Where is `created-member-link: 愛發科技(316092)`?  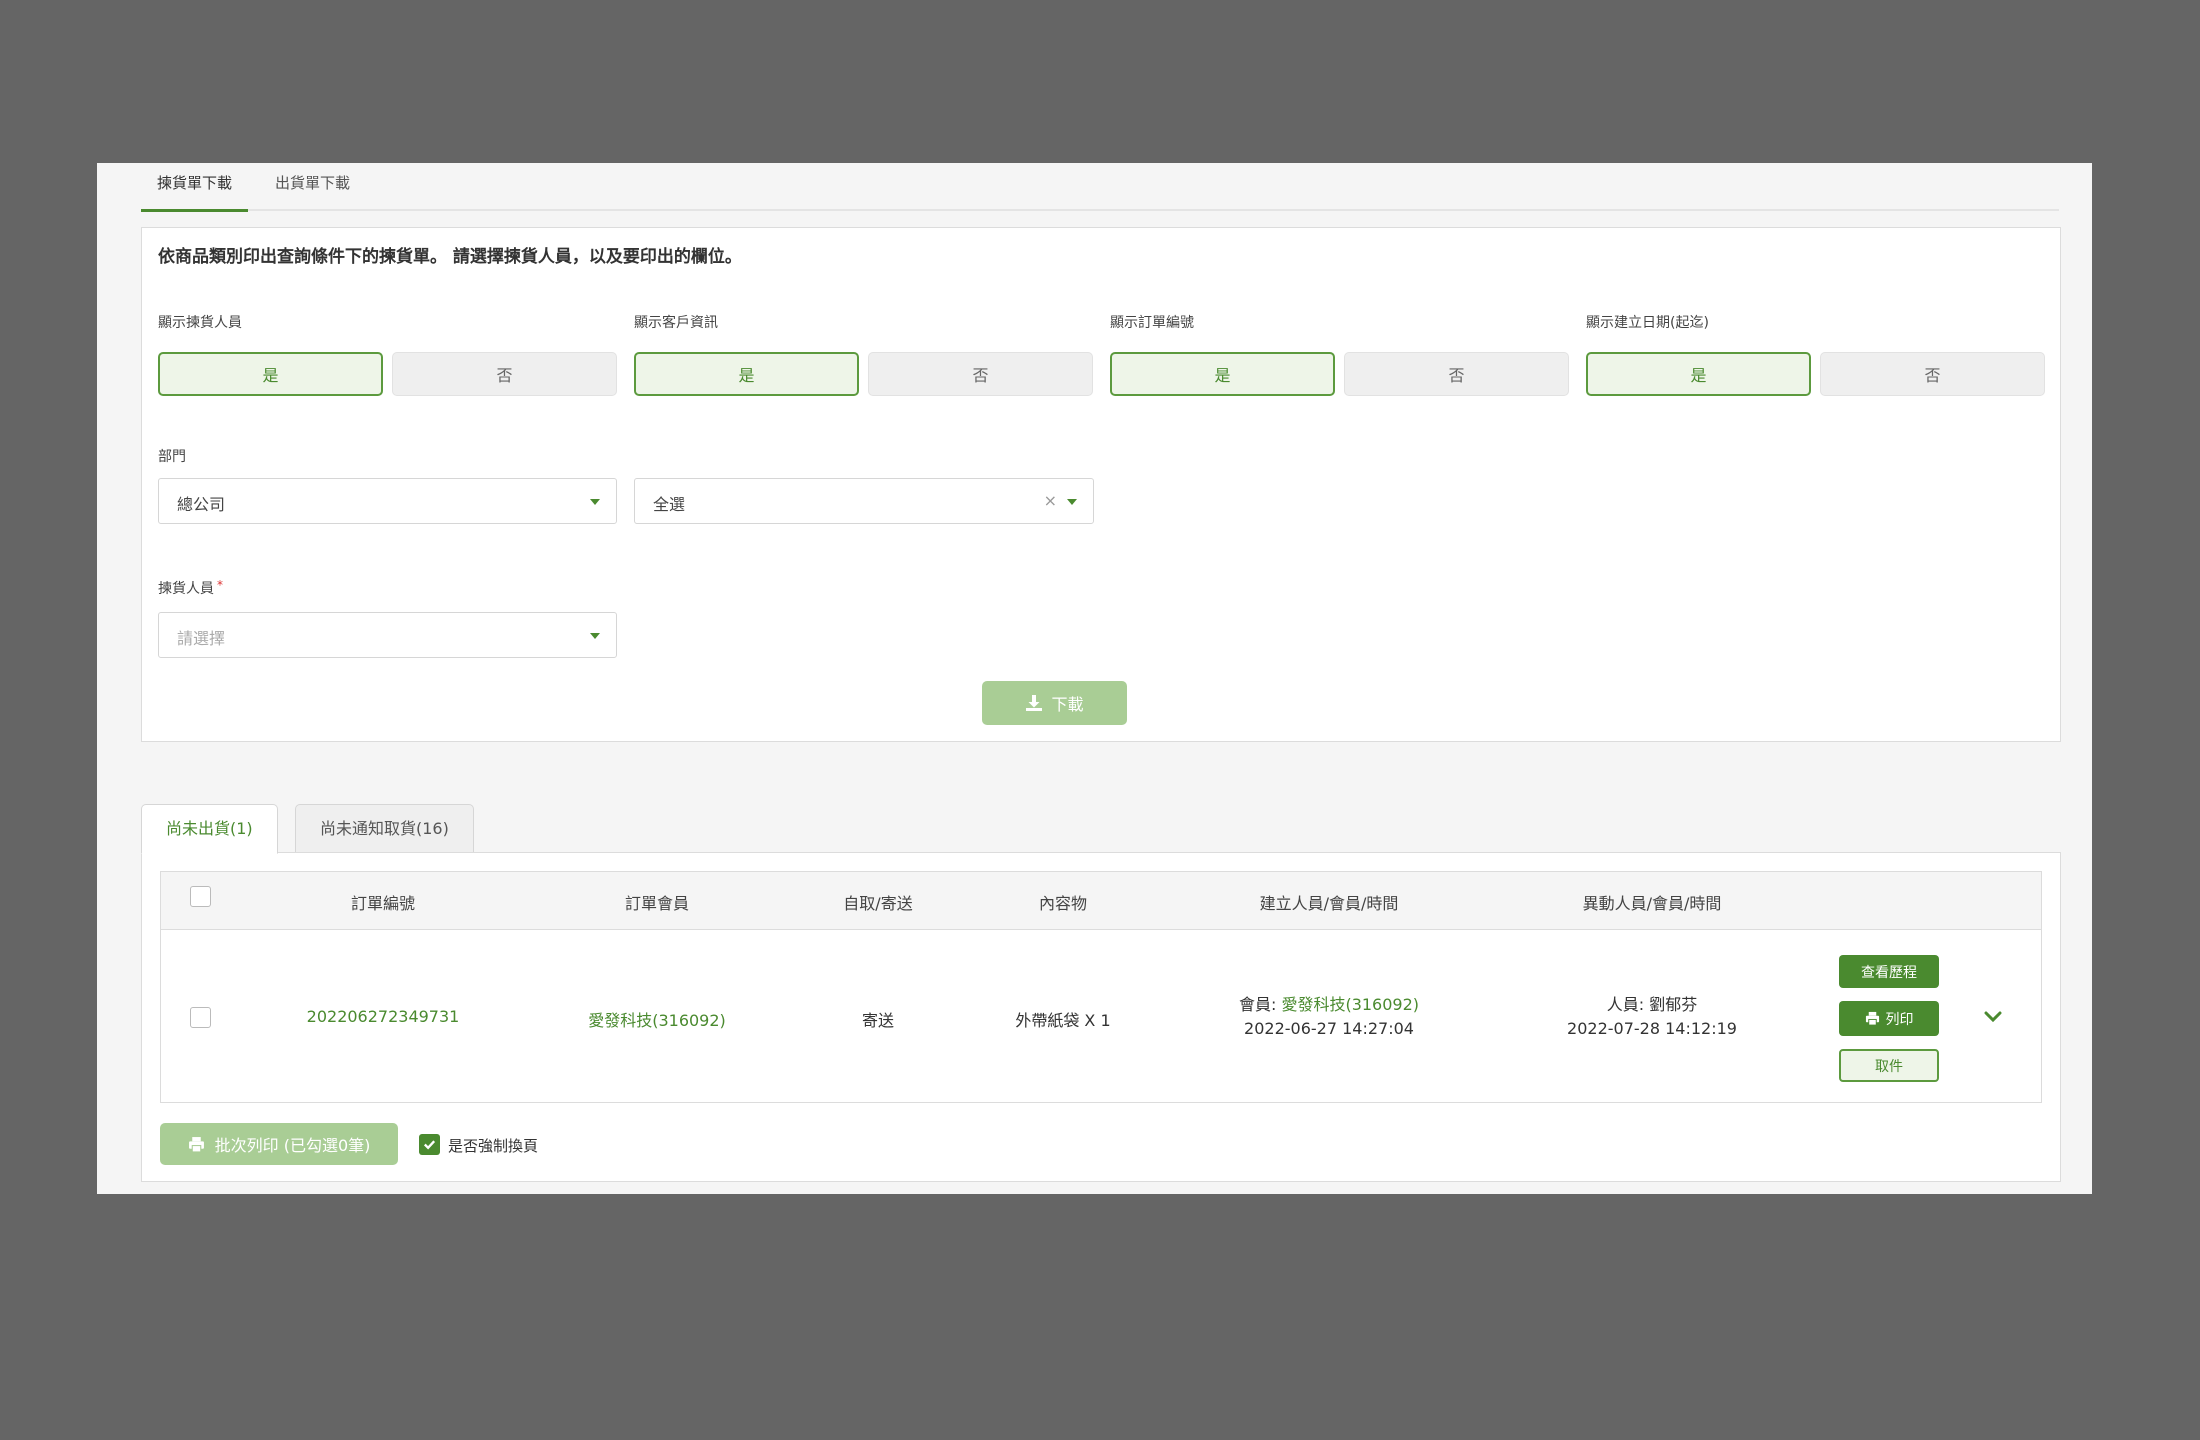
created-member-link: 愛發科技(316092) is located at coordinates (1350, 1004).